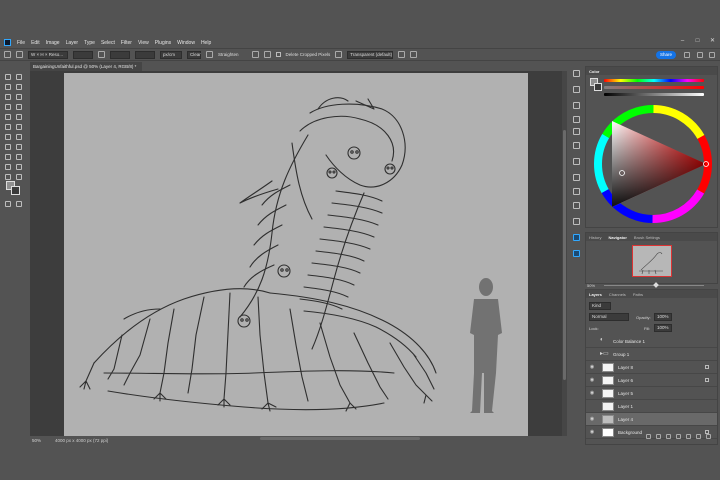 Image resolution: width=720 pixels, height=480 pixels. What do you see at coordinates (712, 41) in the screenshot?
I see `close-icon: ✕` at bounding box center [712, 41].